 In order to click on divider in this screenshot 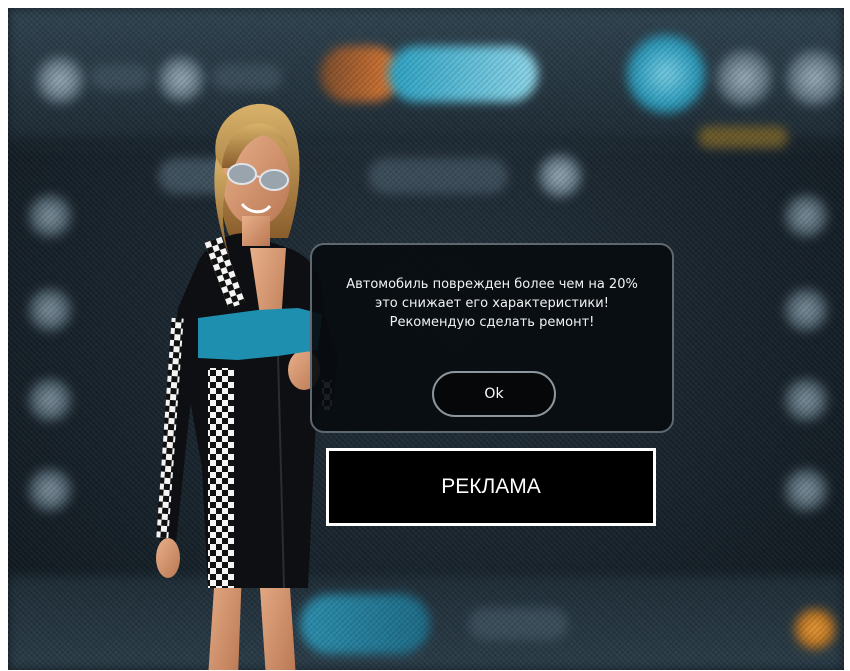, I will do `click(426, 148)`.